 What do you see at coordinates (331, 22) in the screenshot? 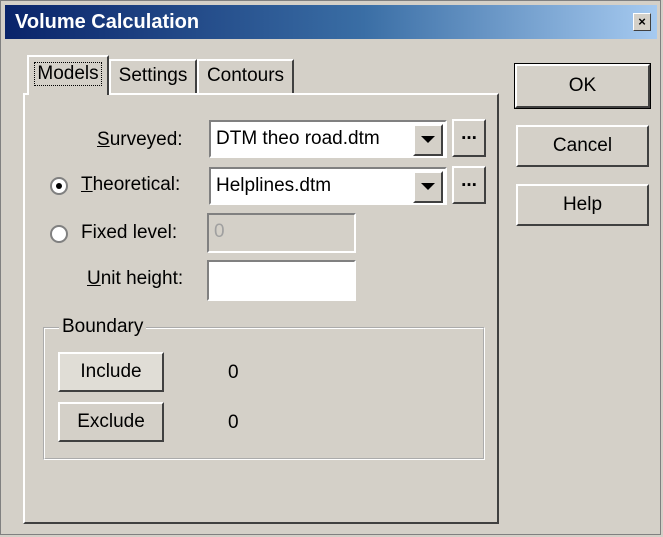
I see `title-bar: Volume Calculation ×` at bounding box center [331, 22].